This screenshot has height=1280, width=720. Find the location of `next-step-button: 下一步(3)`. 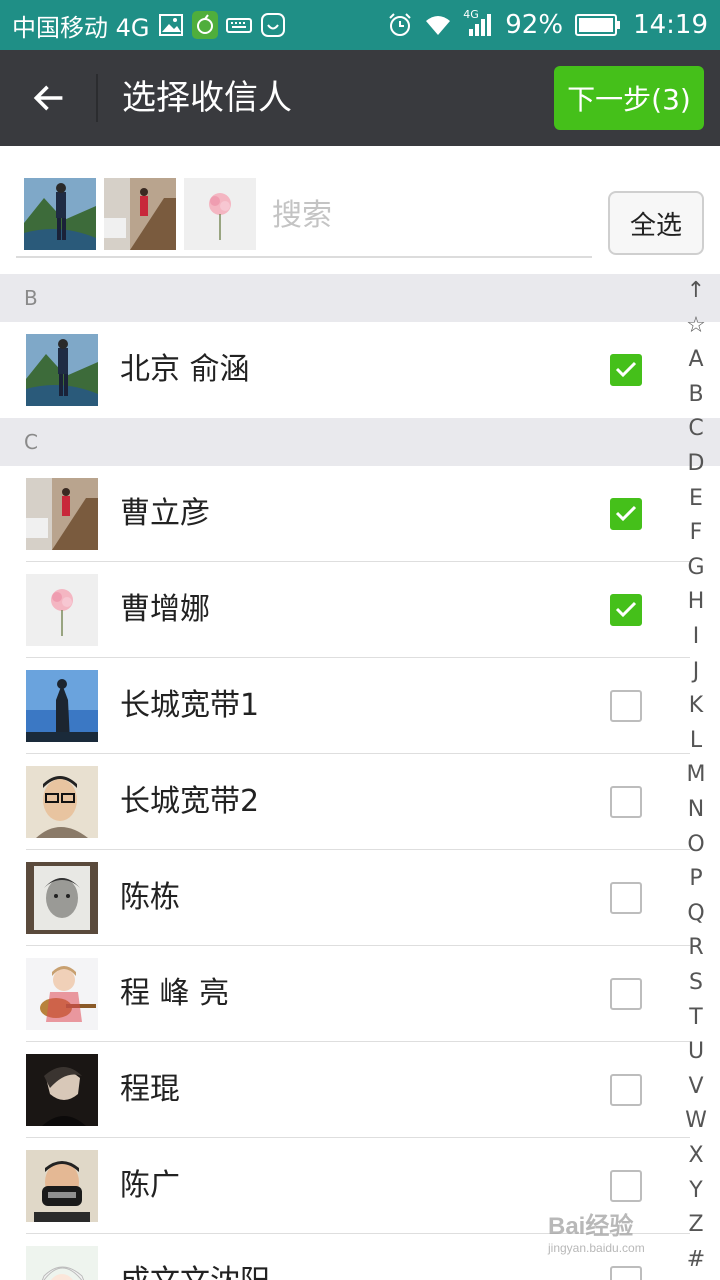

next-step-button: 下一步(3) is located at coordinates (629, 98).